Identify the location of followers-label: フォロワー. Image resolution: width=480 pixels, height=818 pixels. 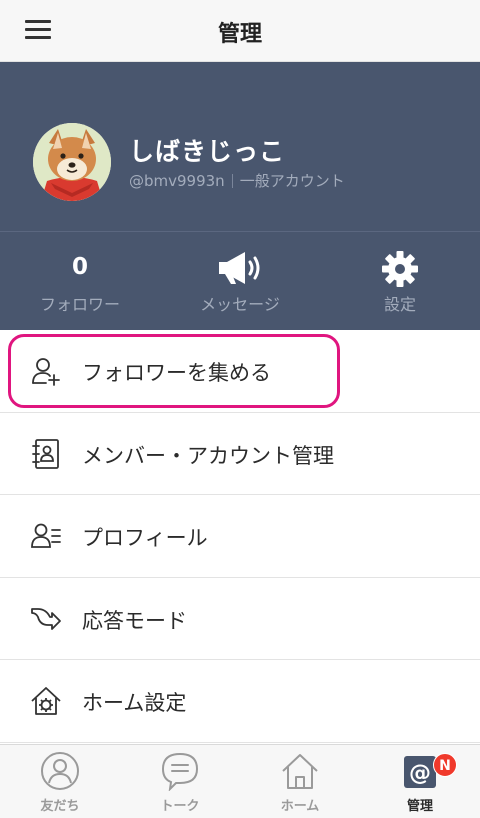
(79, 304).